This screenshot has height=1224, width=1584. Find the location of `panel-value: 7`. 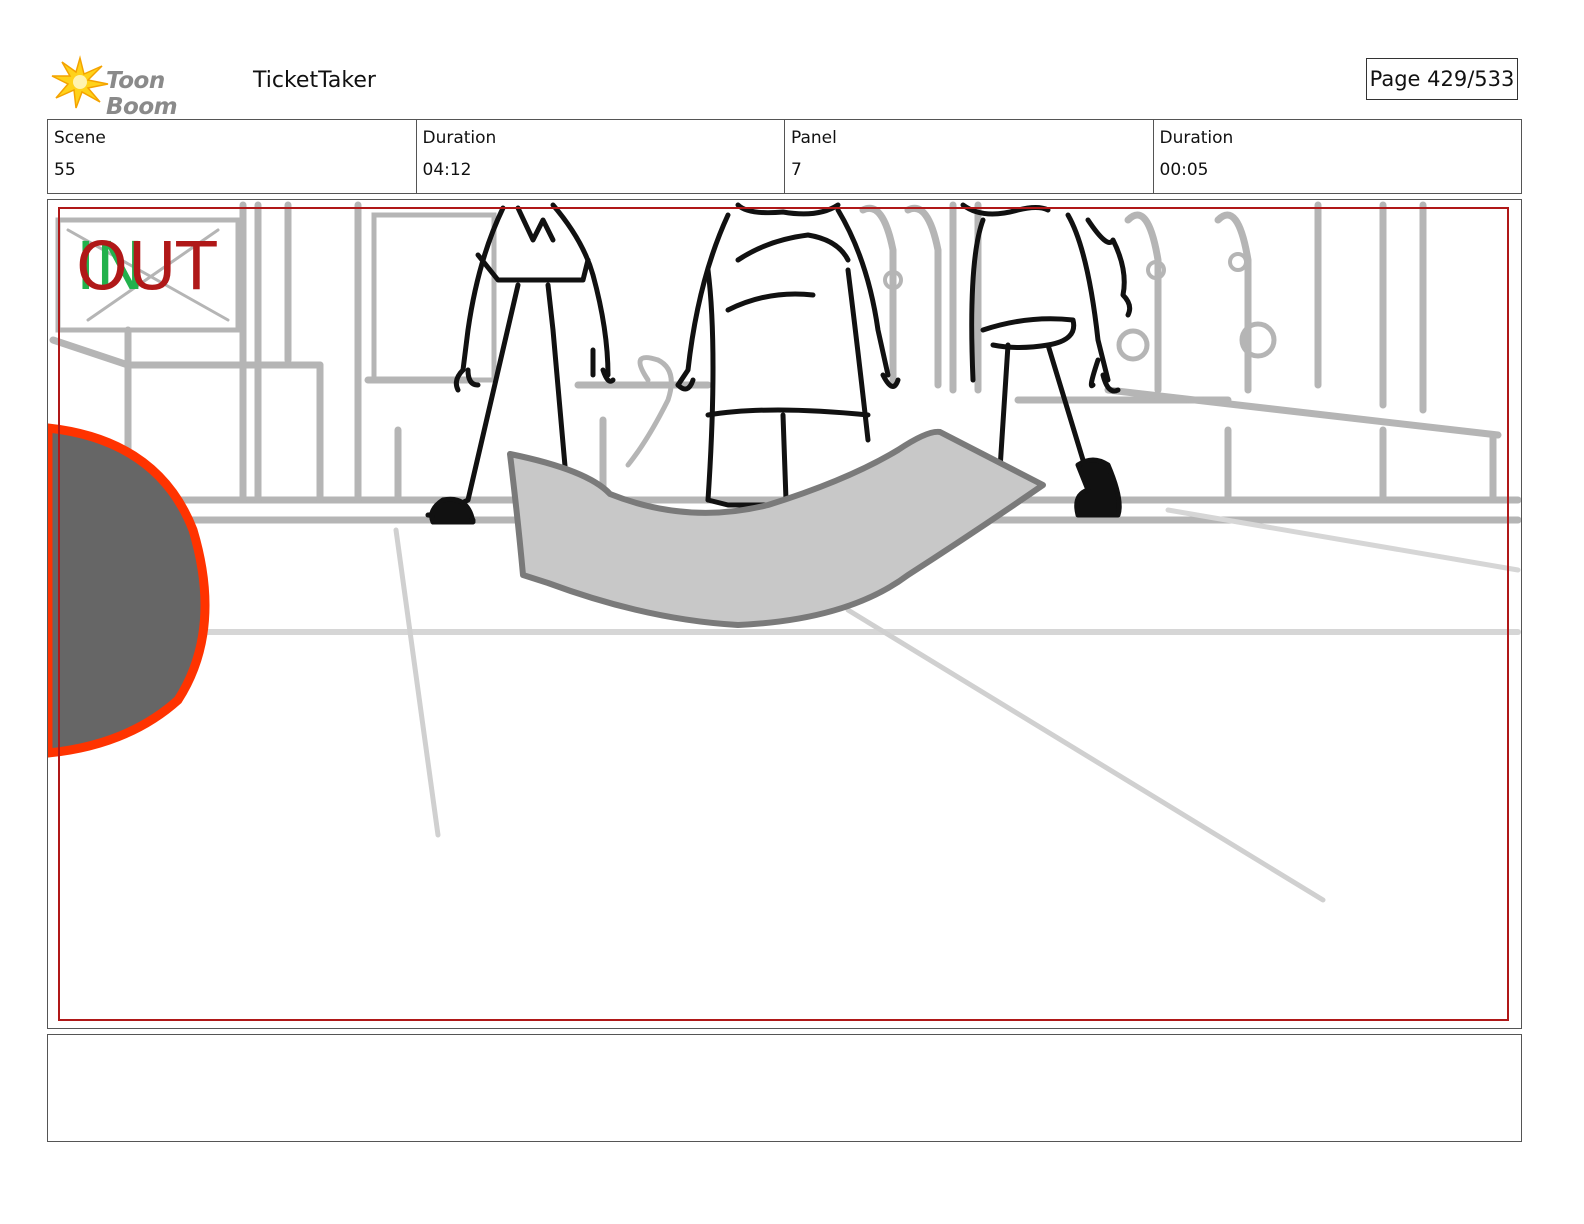

panel-value: 7 is located at coordinates (796, 170).